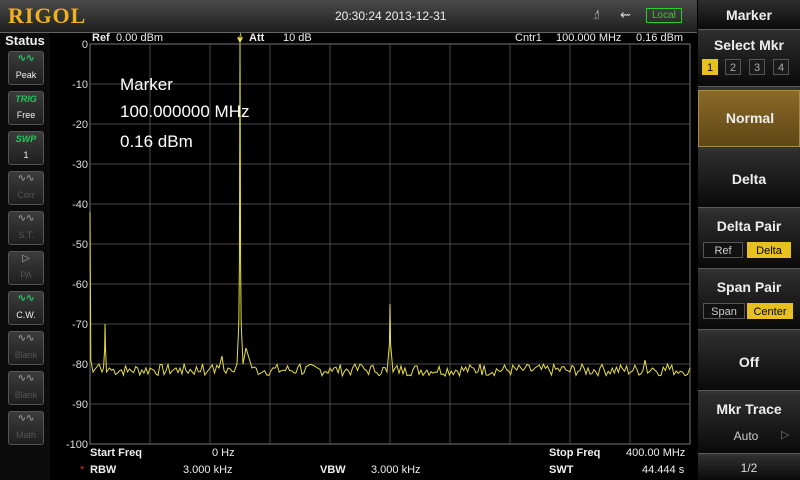 This screenshot has width=800, height=480. What do you see at coordinates (47, 15) in the screenshot?
I see `brand-logo: RIGOL` at bounding box center [47, 15].